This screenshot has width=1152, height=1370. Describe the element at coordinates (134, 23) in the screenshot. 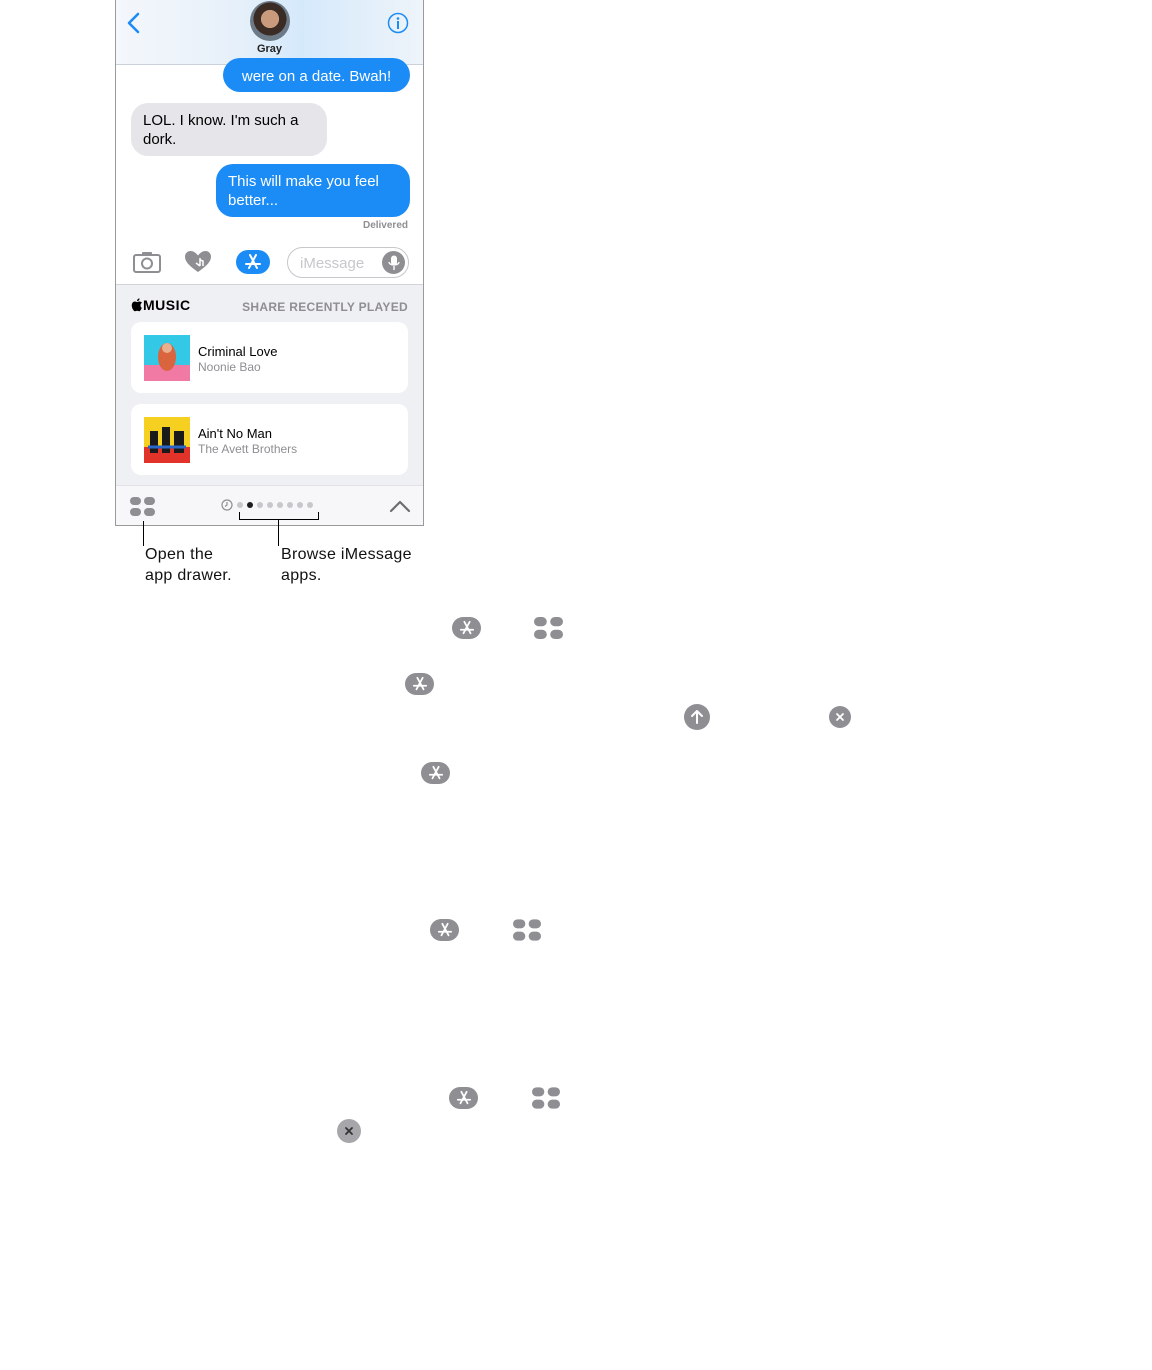

I see `back-icon` at that location.